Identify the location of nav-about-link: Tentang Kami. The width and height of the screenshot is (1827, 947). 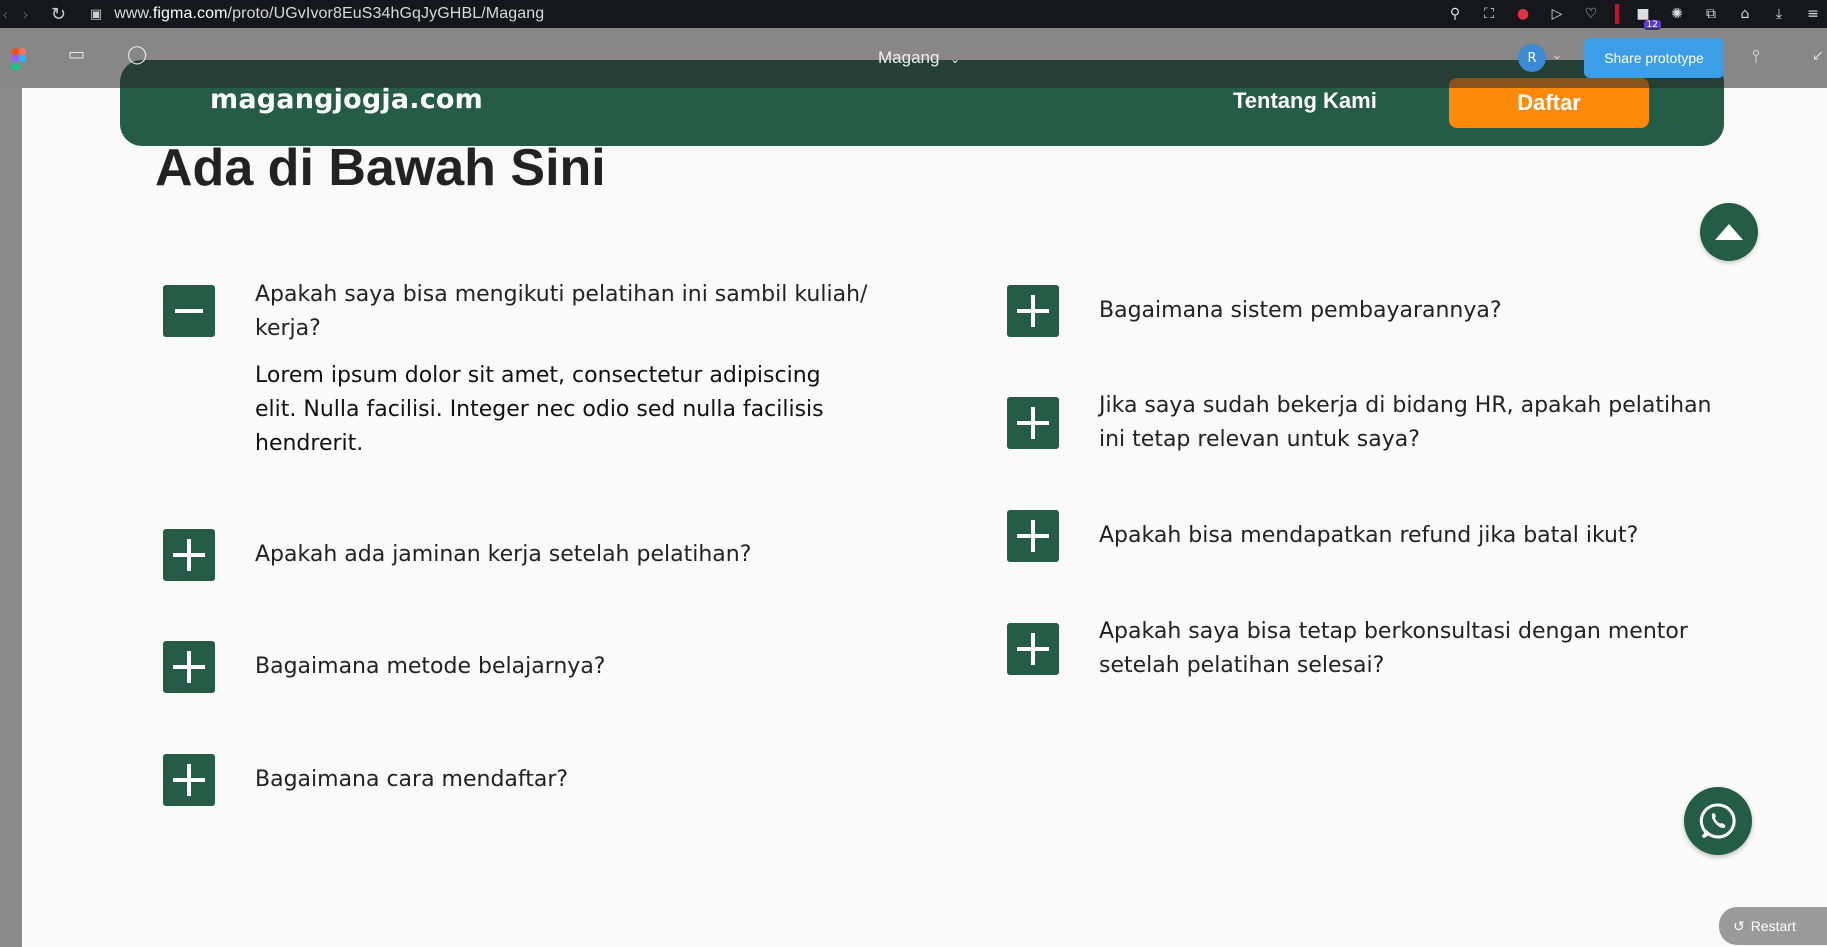
(1305, 101).